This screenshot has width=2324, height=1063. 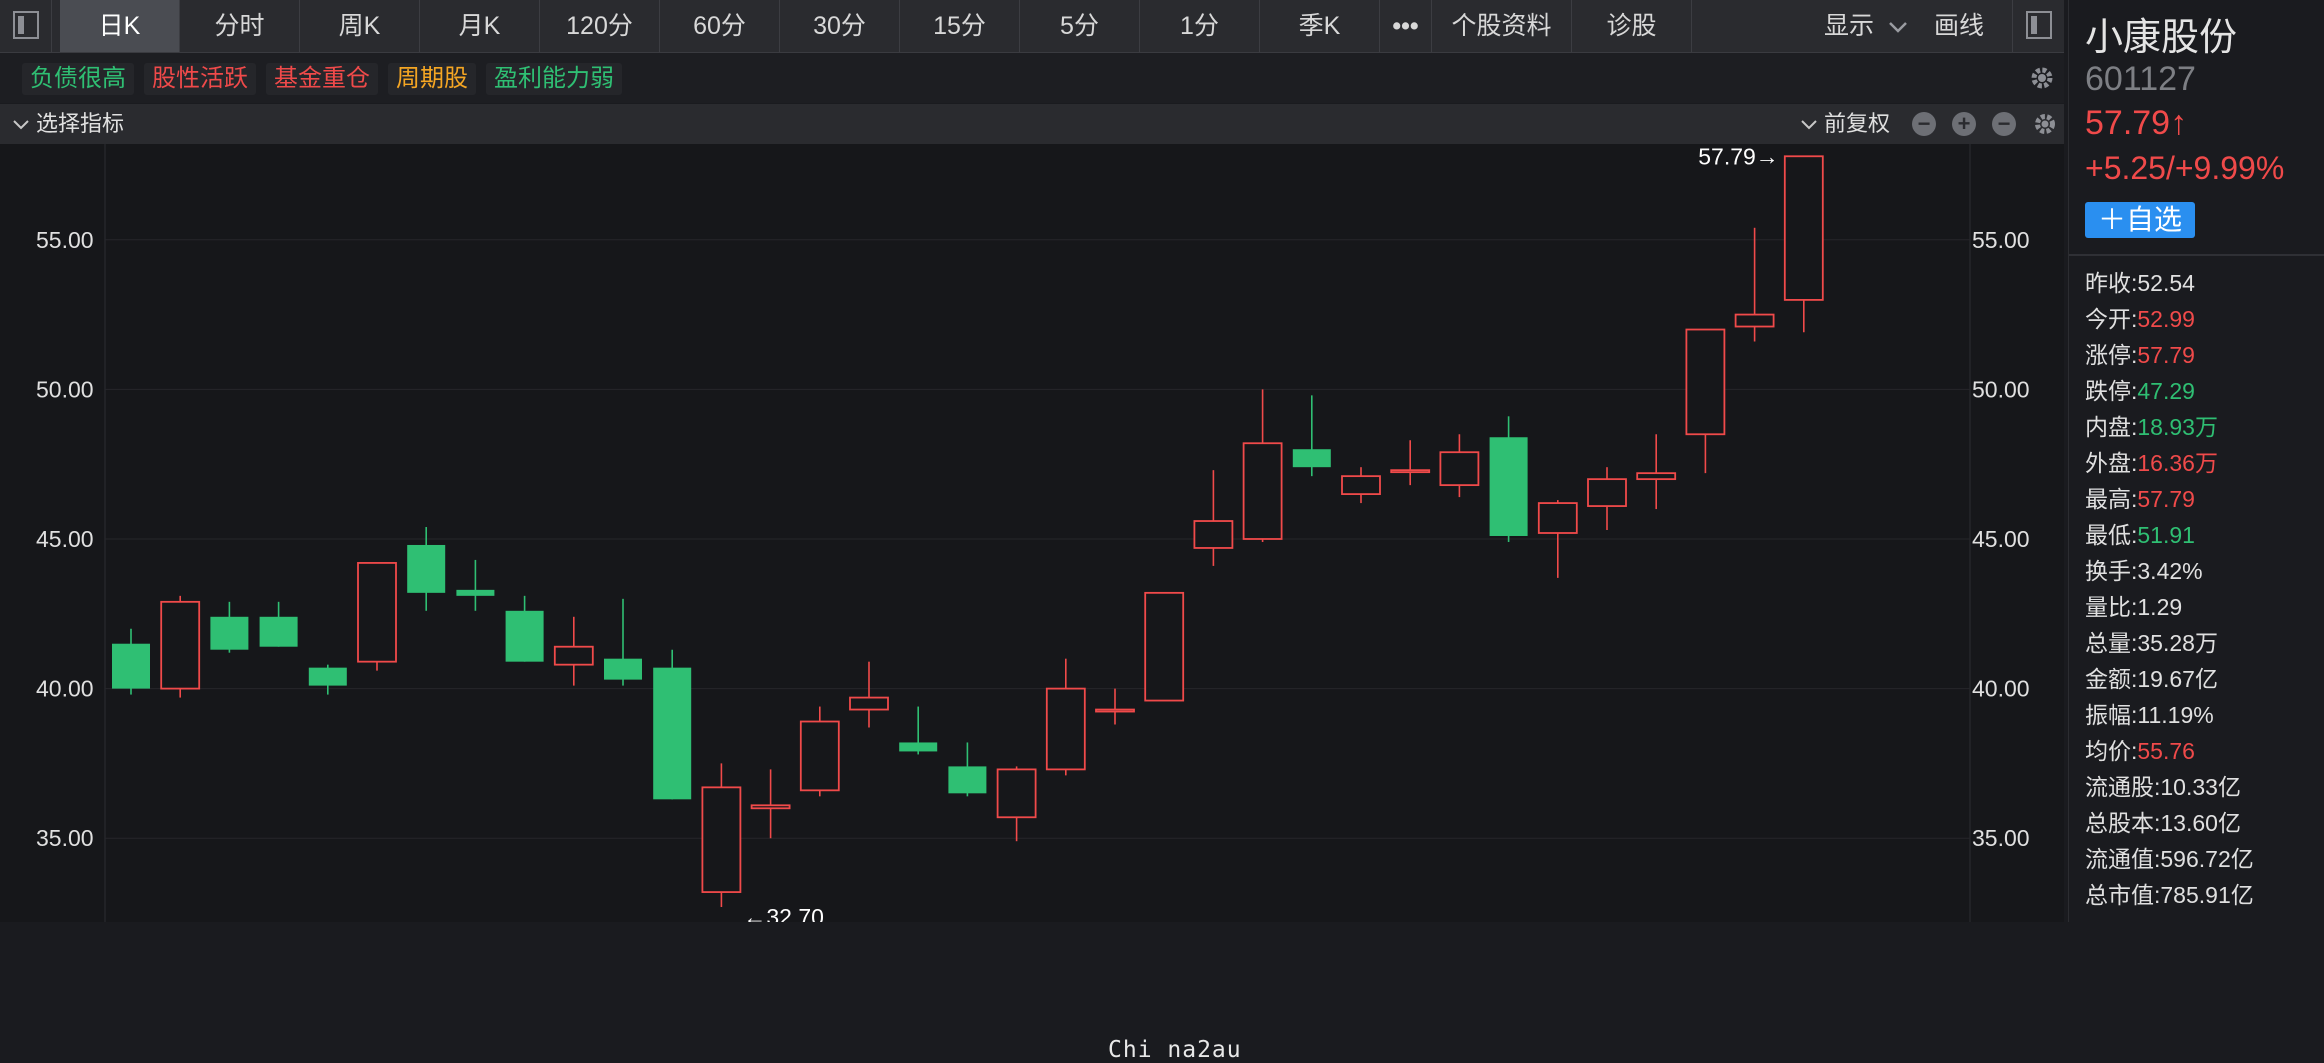 I want to click on stat-row: 流通值:596.72亿, so click(x=2169, y=857).